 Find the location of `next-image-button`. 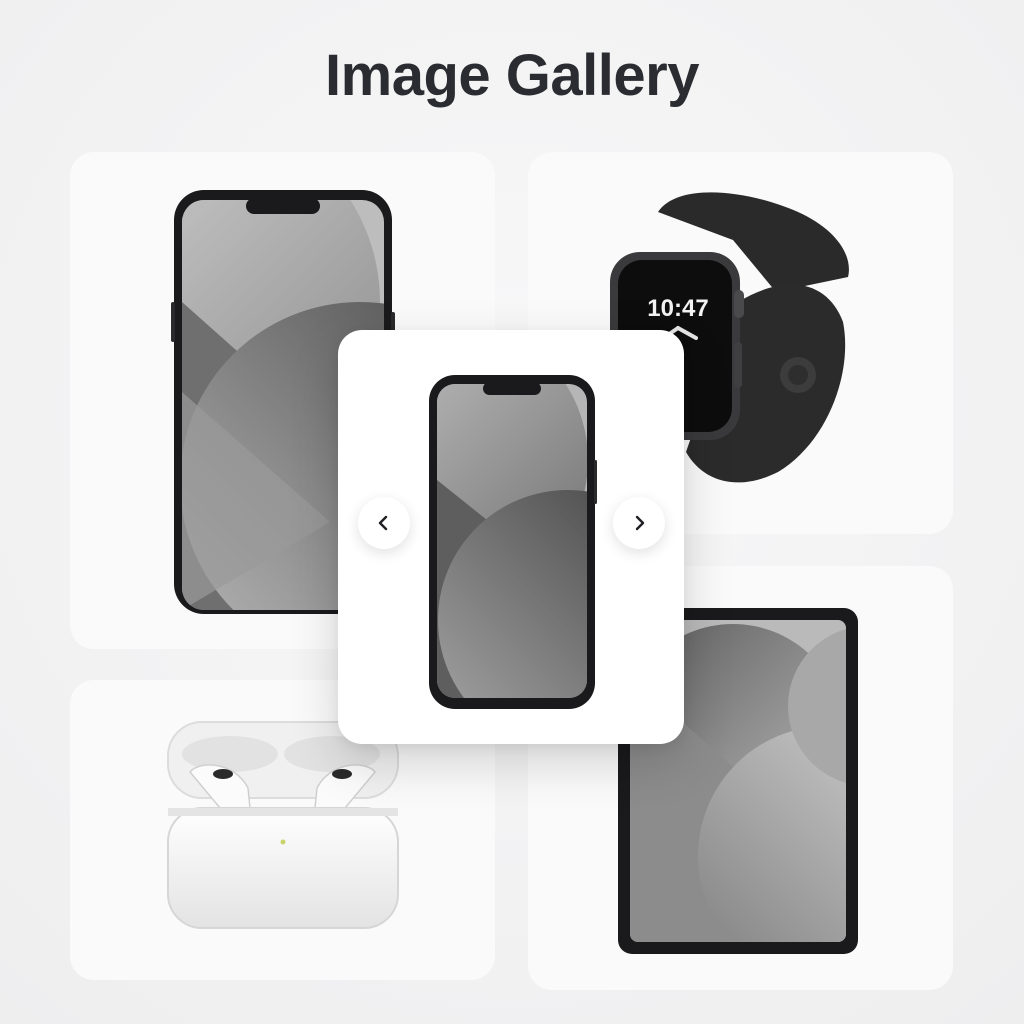

next-image-button is located at coordinates (639, 523).